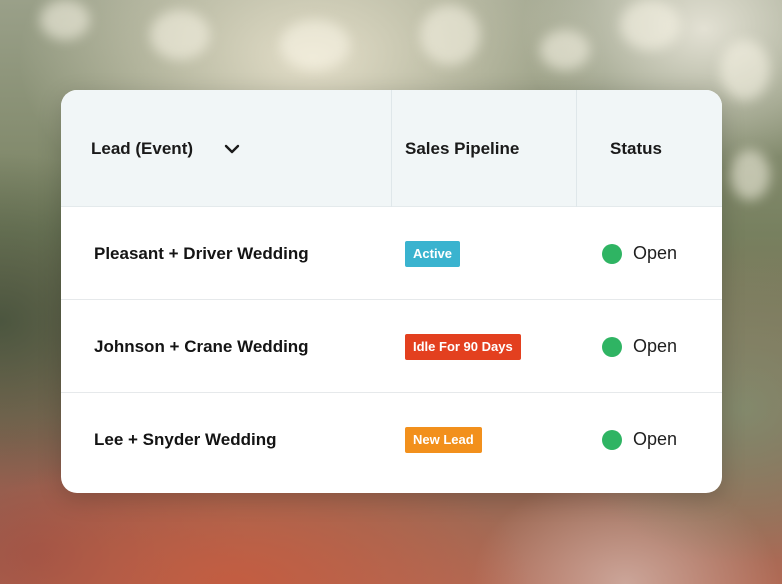  I want to click on table-row: Lee + Snyder Wedding New Lead Open, so click(391, 439).